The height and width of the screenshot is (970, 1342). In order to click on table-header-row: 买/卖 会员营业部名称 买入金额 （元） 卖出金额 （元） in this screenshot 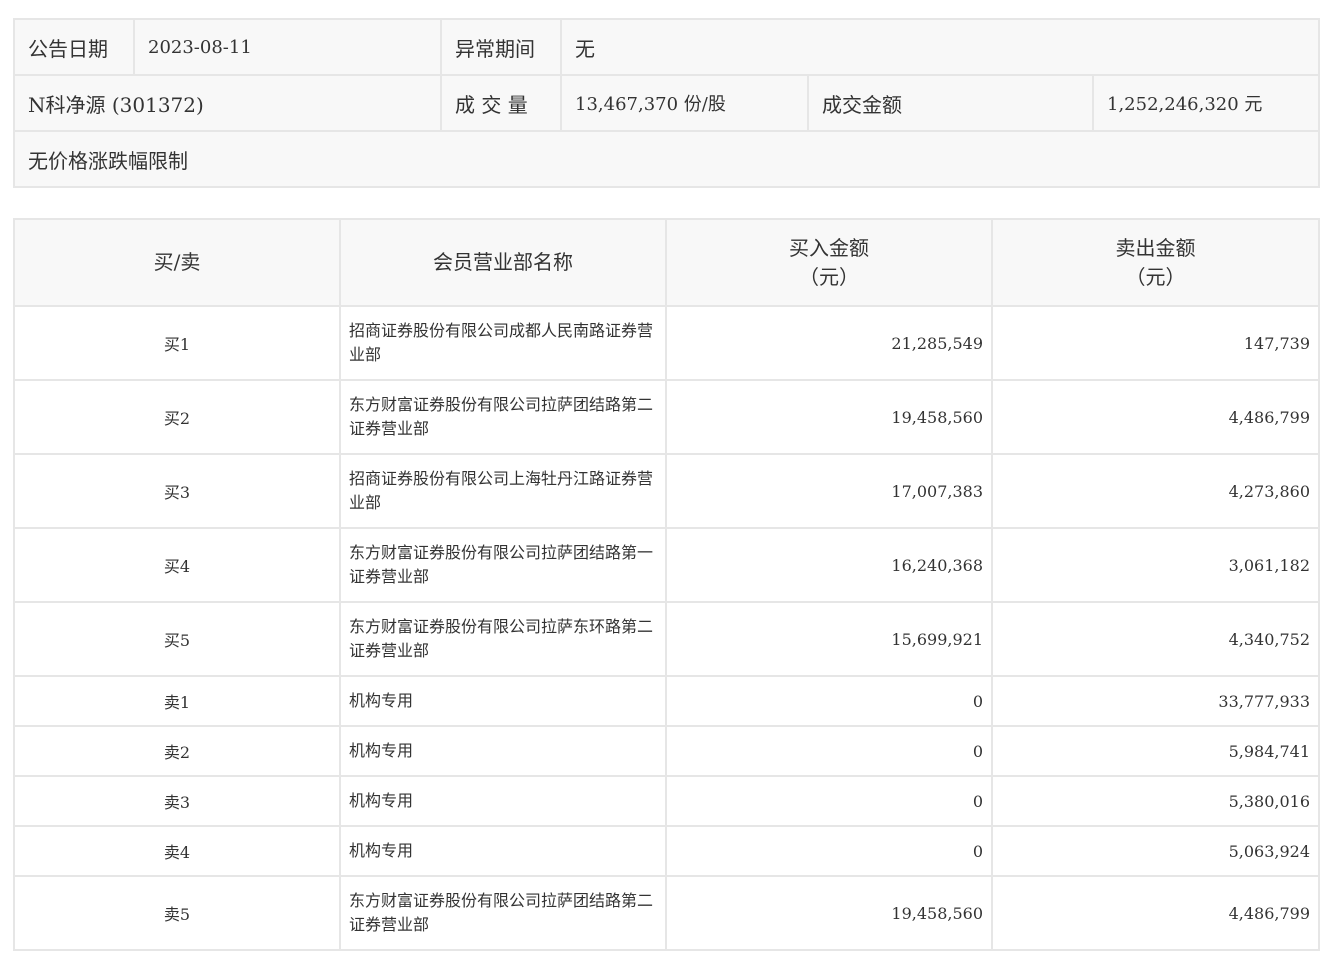, I will do `click(666, 262)`.